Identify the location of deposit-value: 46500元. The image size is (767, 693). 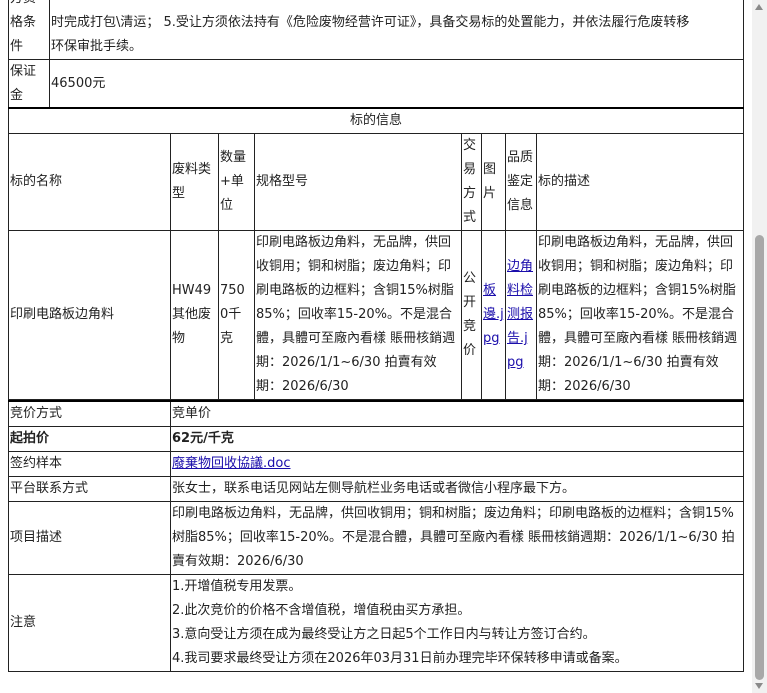
(396, 84).